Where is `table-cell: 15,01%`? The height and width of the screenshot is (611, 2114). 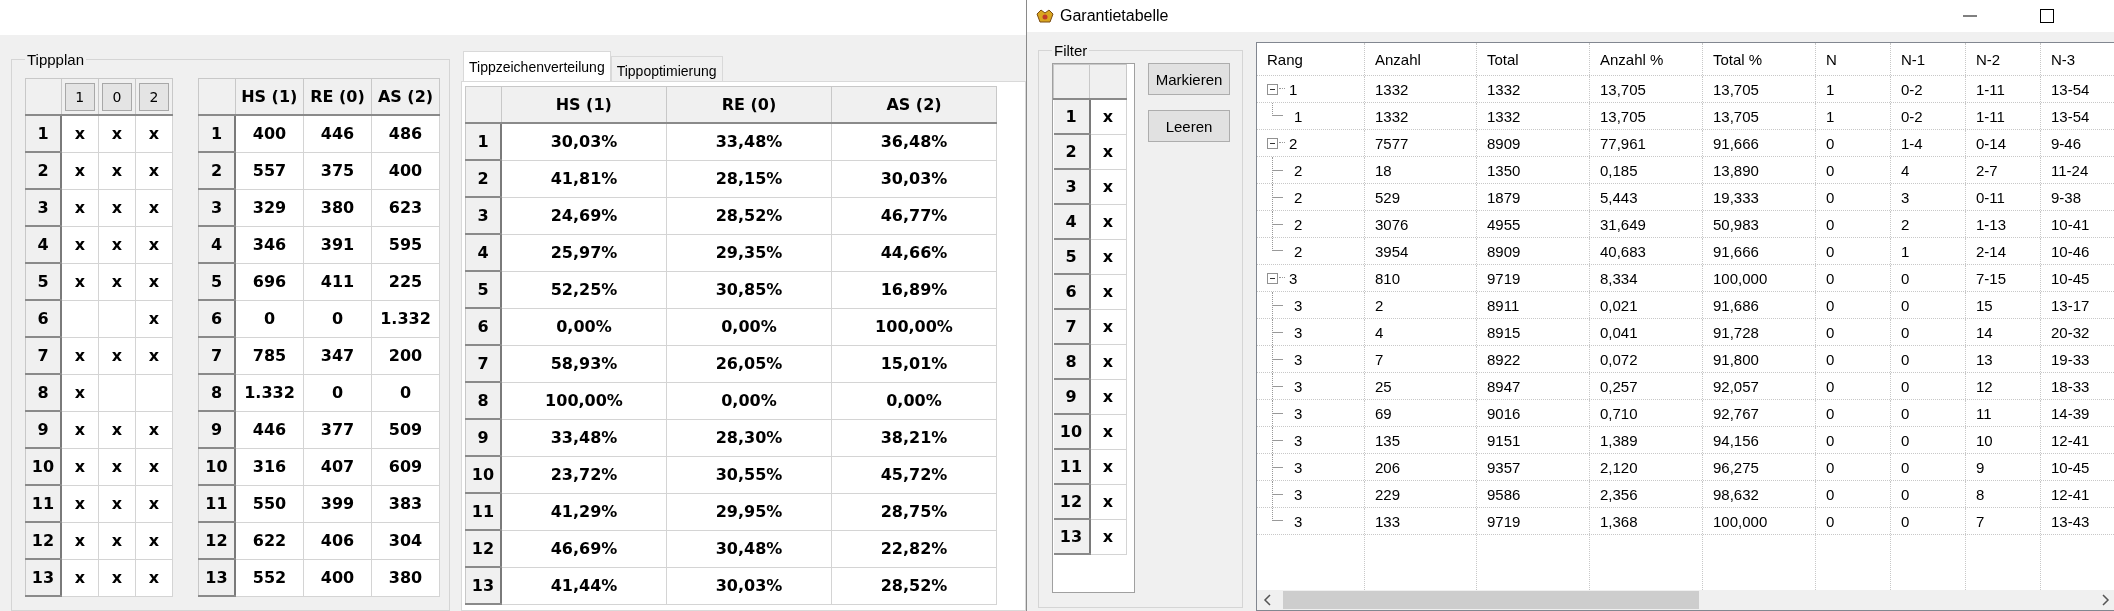 table-cell: 15,01% is located at coordinates (914, 363).